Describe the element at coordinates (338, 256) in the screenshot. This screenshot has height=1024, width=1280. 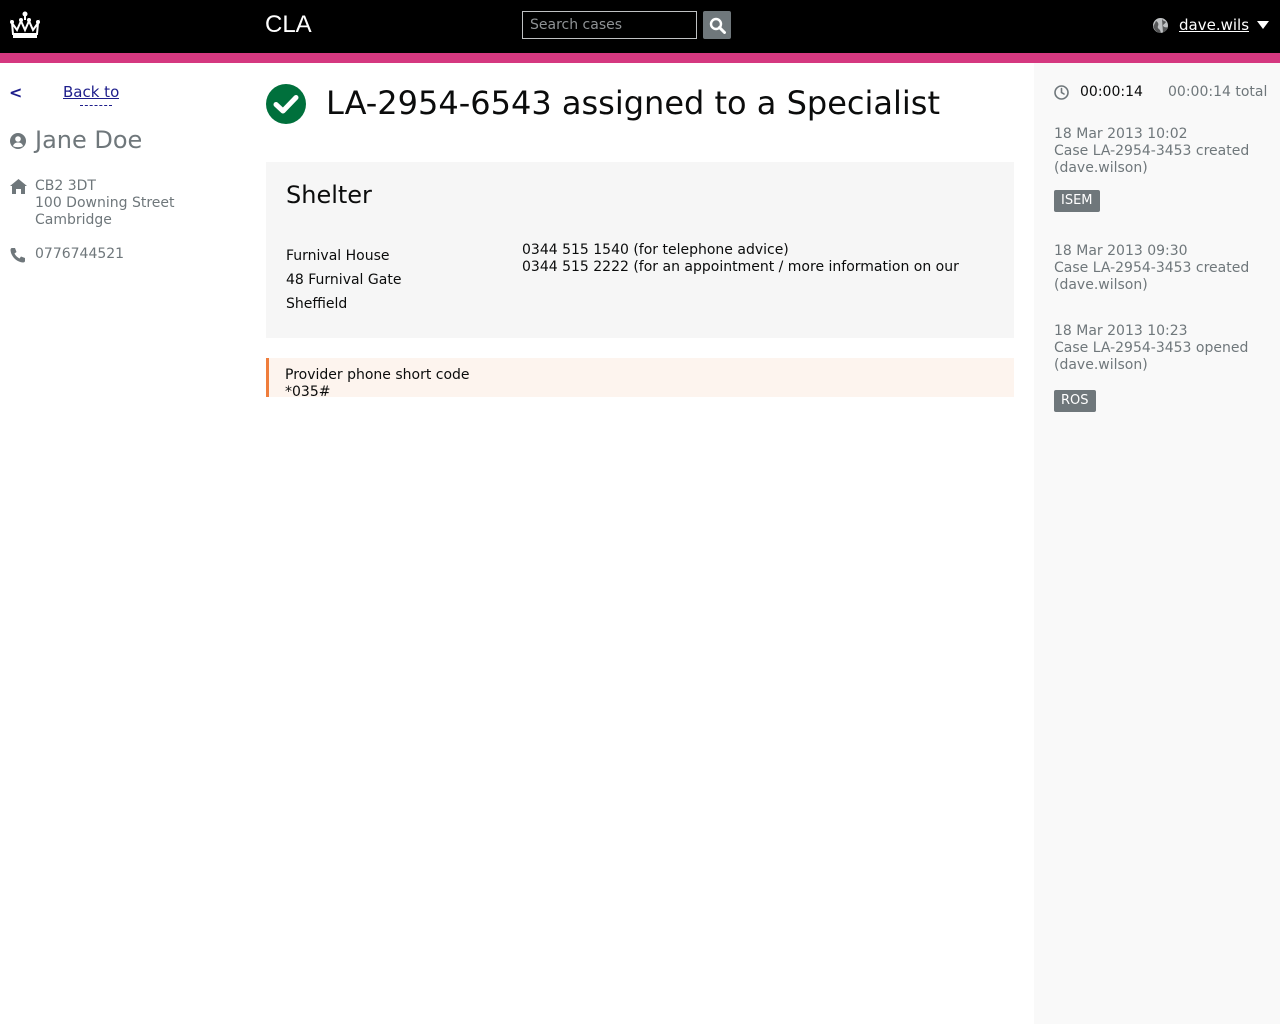
I see `provider-address-line: Furnival House` at that location.